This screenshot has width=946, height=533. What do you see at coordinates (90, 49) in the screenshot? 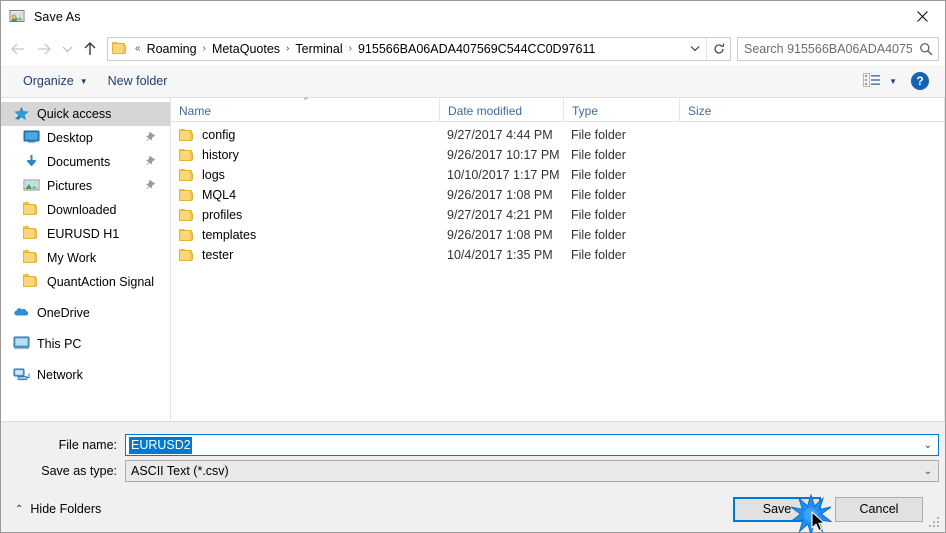
I see `up-button` at bounding box center [90, 49].